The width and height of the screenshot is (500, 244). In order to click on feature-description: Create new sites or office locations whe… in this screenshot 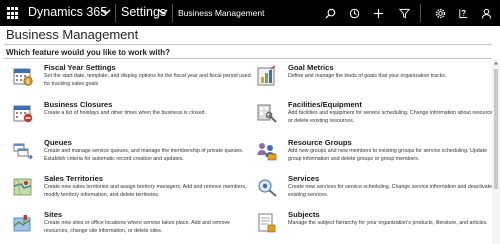, I will do `click(137, 227)`.